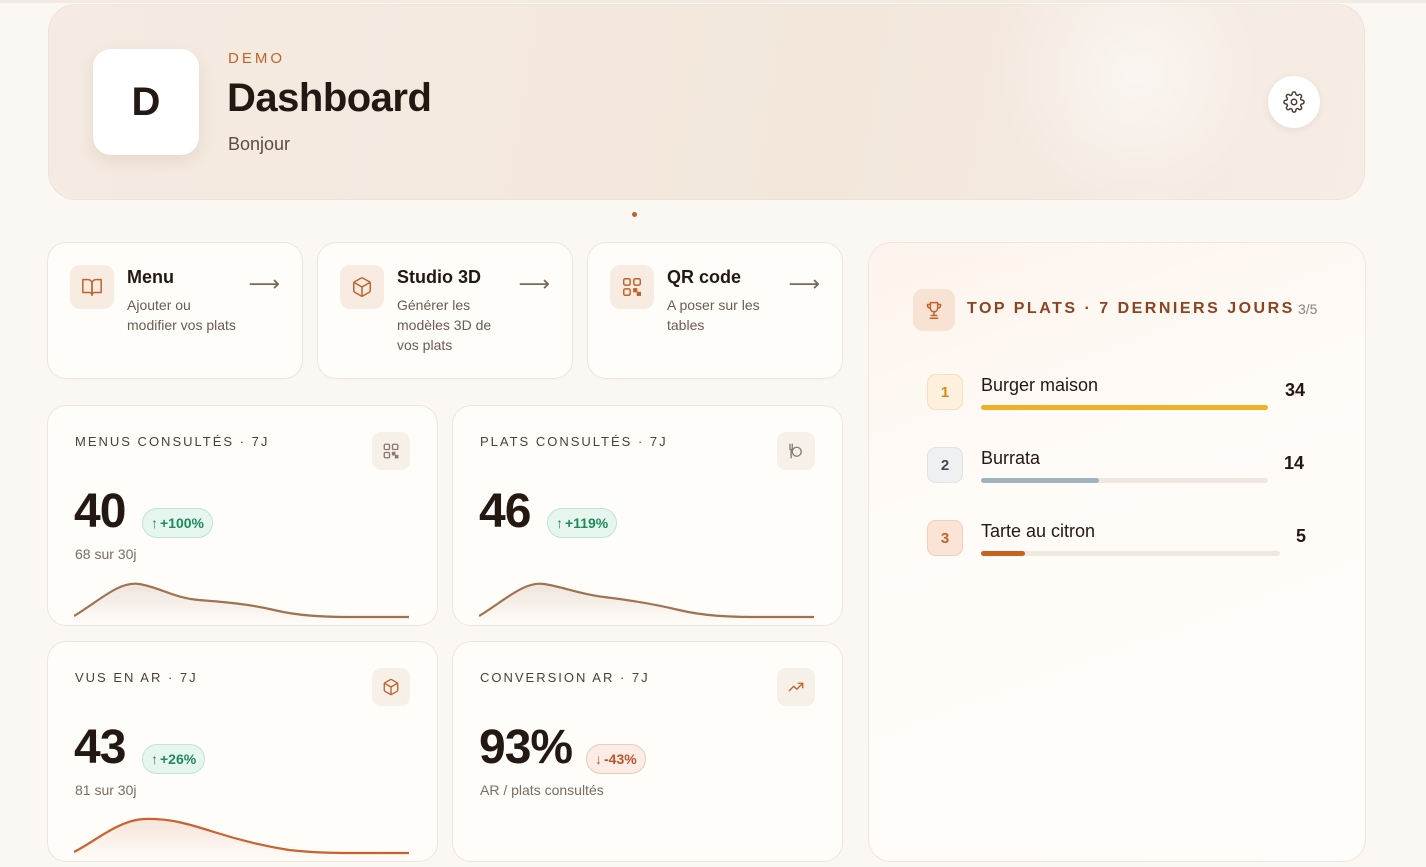  I want to click on change-value: -43%, so click(620, 759).